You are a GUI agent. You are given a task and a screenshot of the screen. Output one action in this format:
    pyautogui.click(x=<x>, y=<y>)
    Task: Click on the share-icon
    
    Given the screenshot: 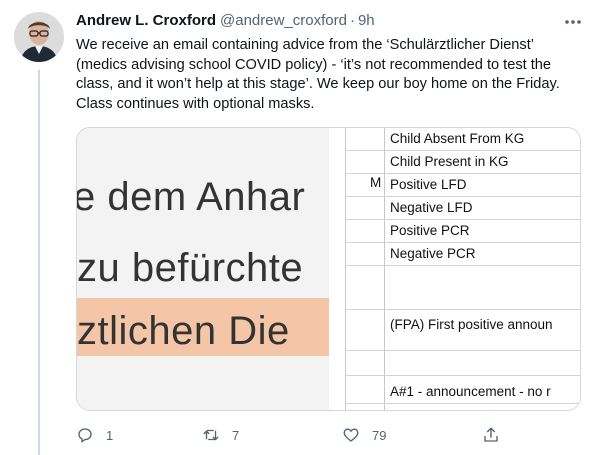 What is the action you would take?
    pyautogui.click(x=491, y=434)
    